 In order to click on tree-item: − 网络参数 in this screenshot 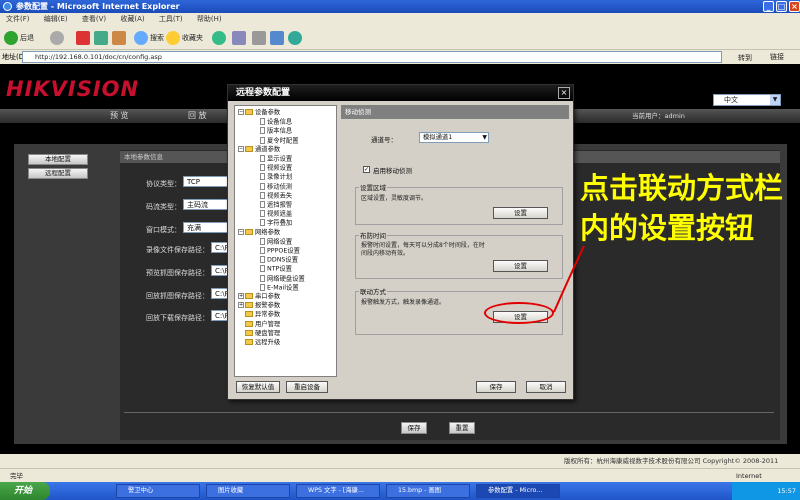, I will do `click(259, 232)`.